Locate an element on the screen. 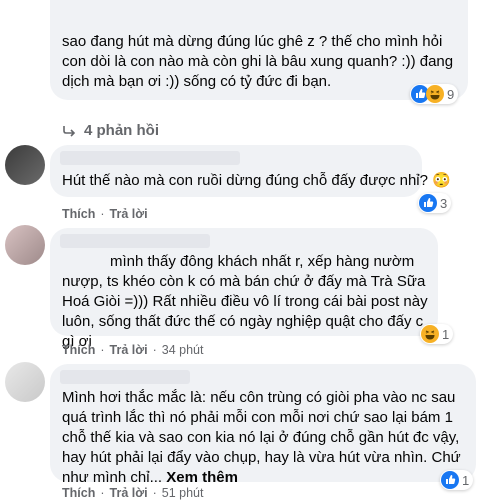  comment-actions: Thích · Trả lời · 34 phút is located at coordinates (132, 350).